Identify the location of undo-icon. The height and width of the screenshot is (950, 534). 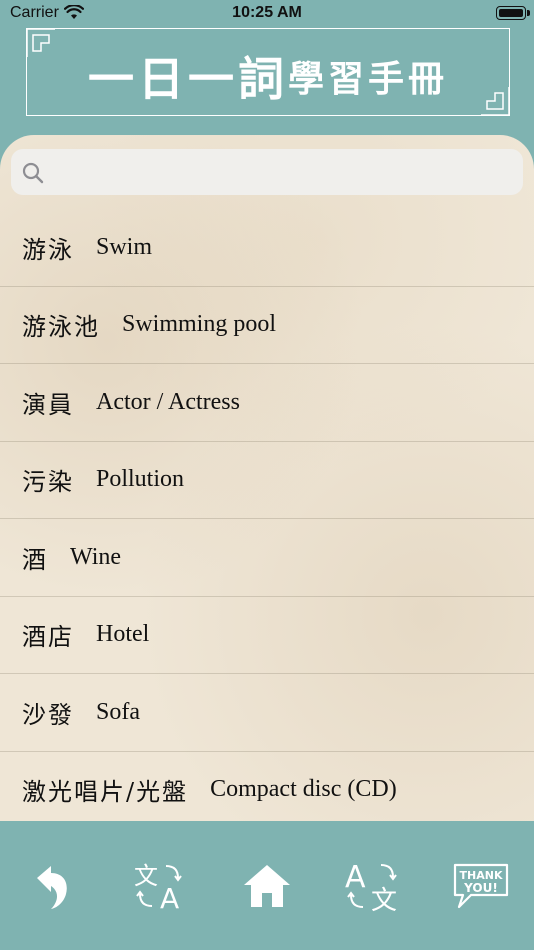
(52, 887).